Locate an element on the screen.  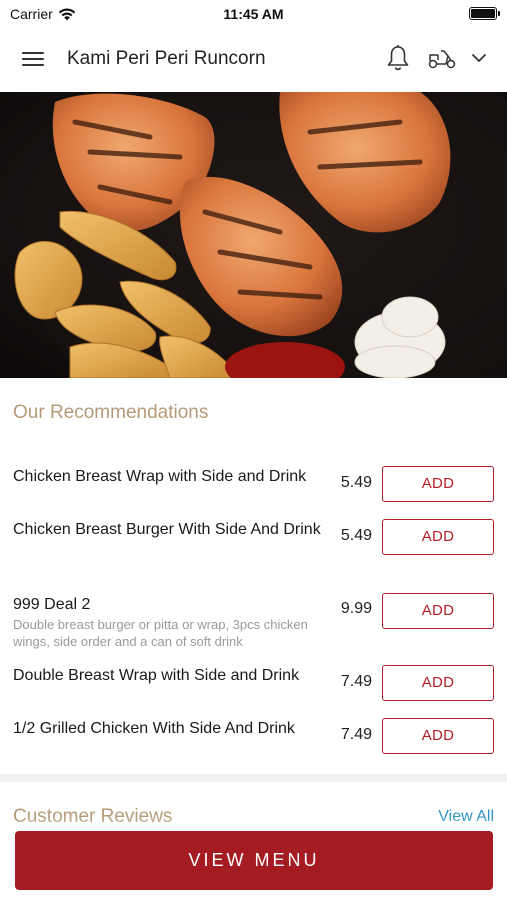
top-nav-bar: Kami Peri Peri Runcorn is located at coordinates (253, 60).